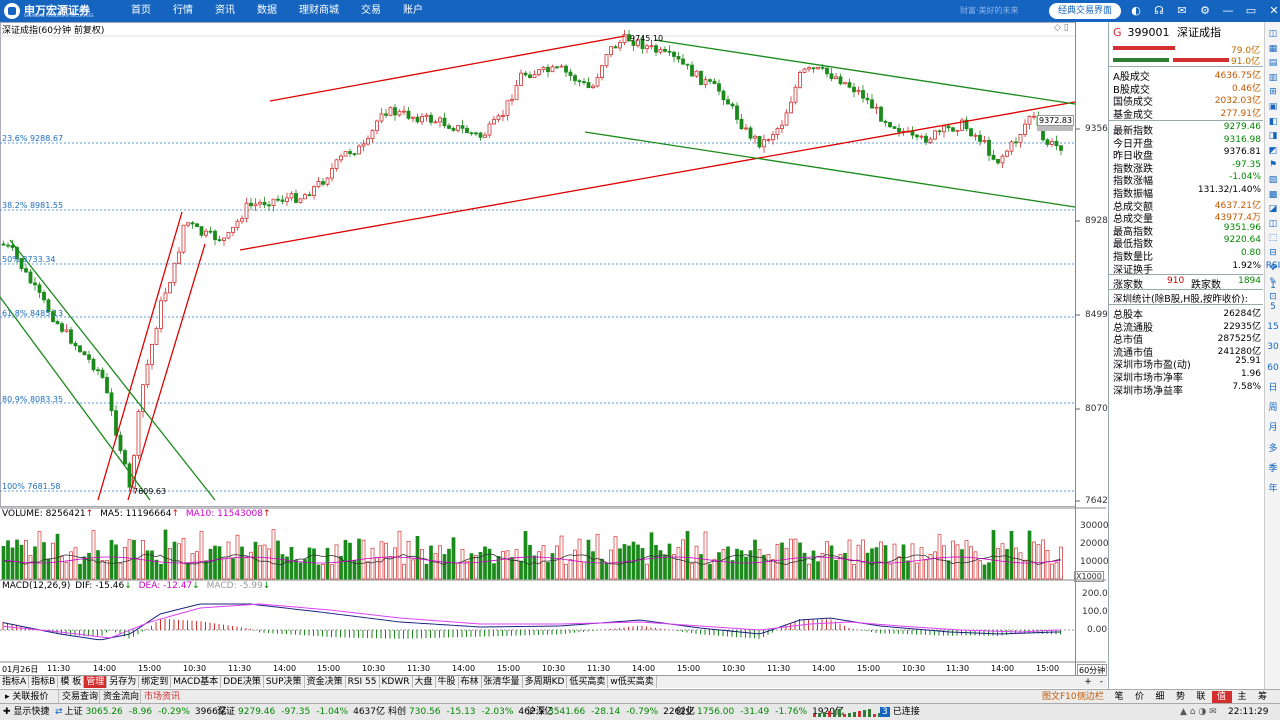 The image size is (1280, 720). What do you see at coordinates (1182, 11) in the screenshot?
I see `mail-icon: ✉` at bounding box center [1182, 11].